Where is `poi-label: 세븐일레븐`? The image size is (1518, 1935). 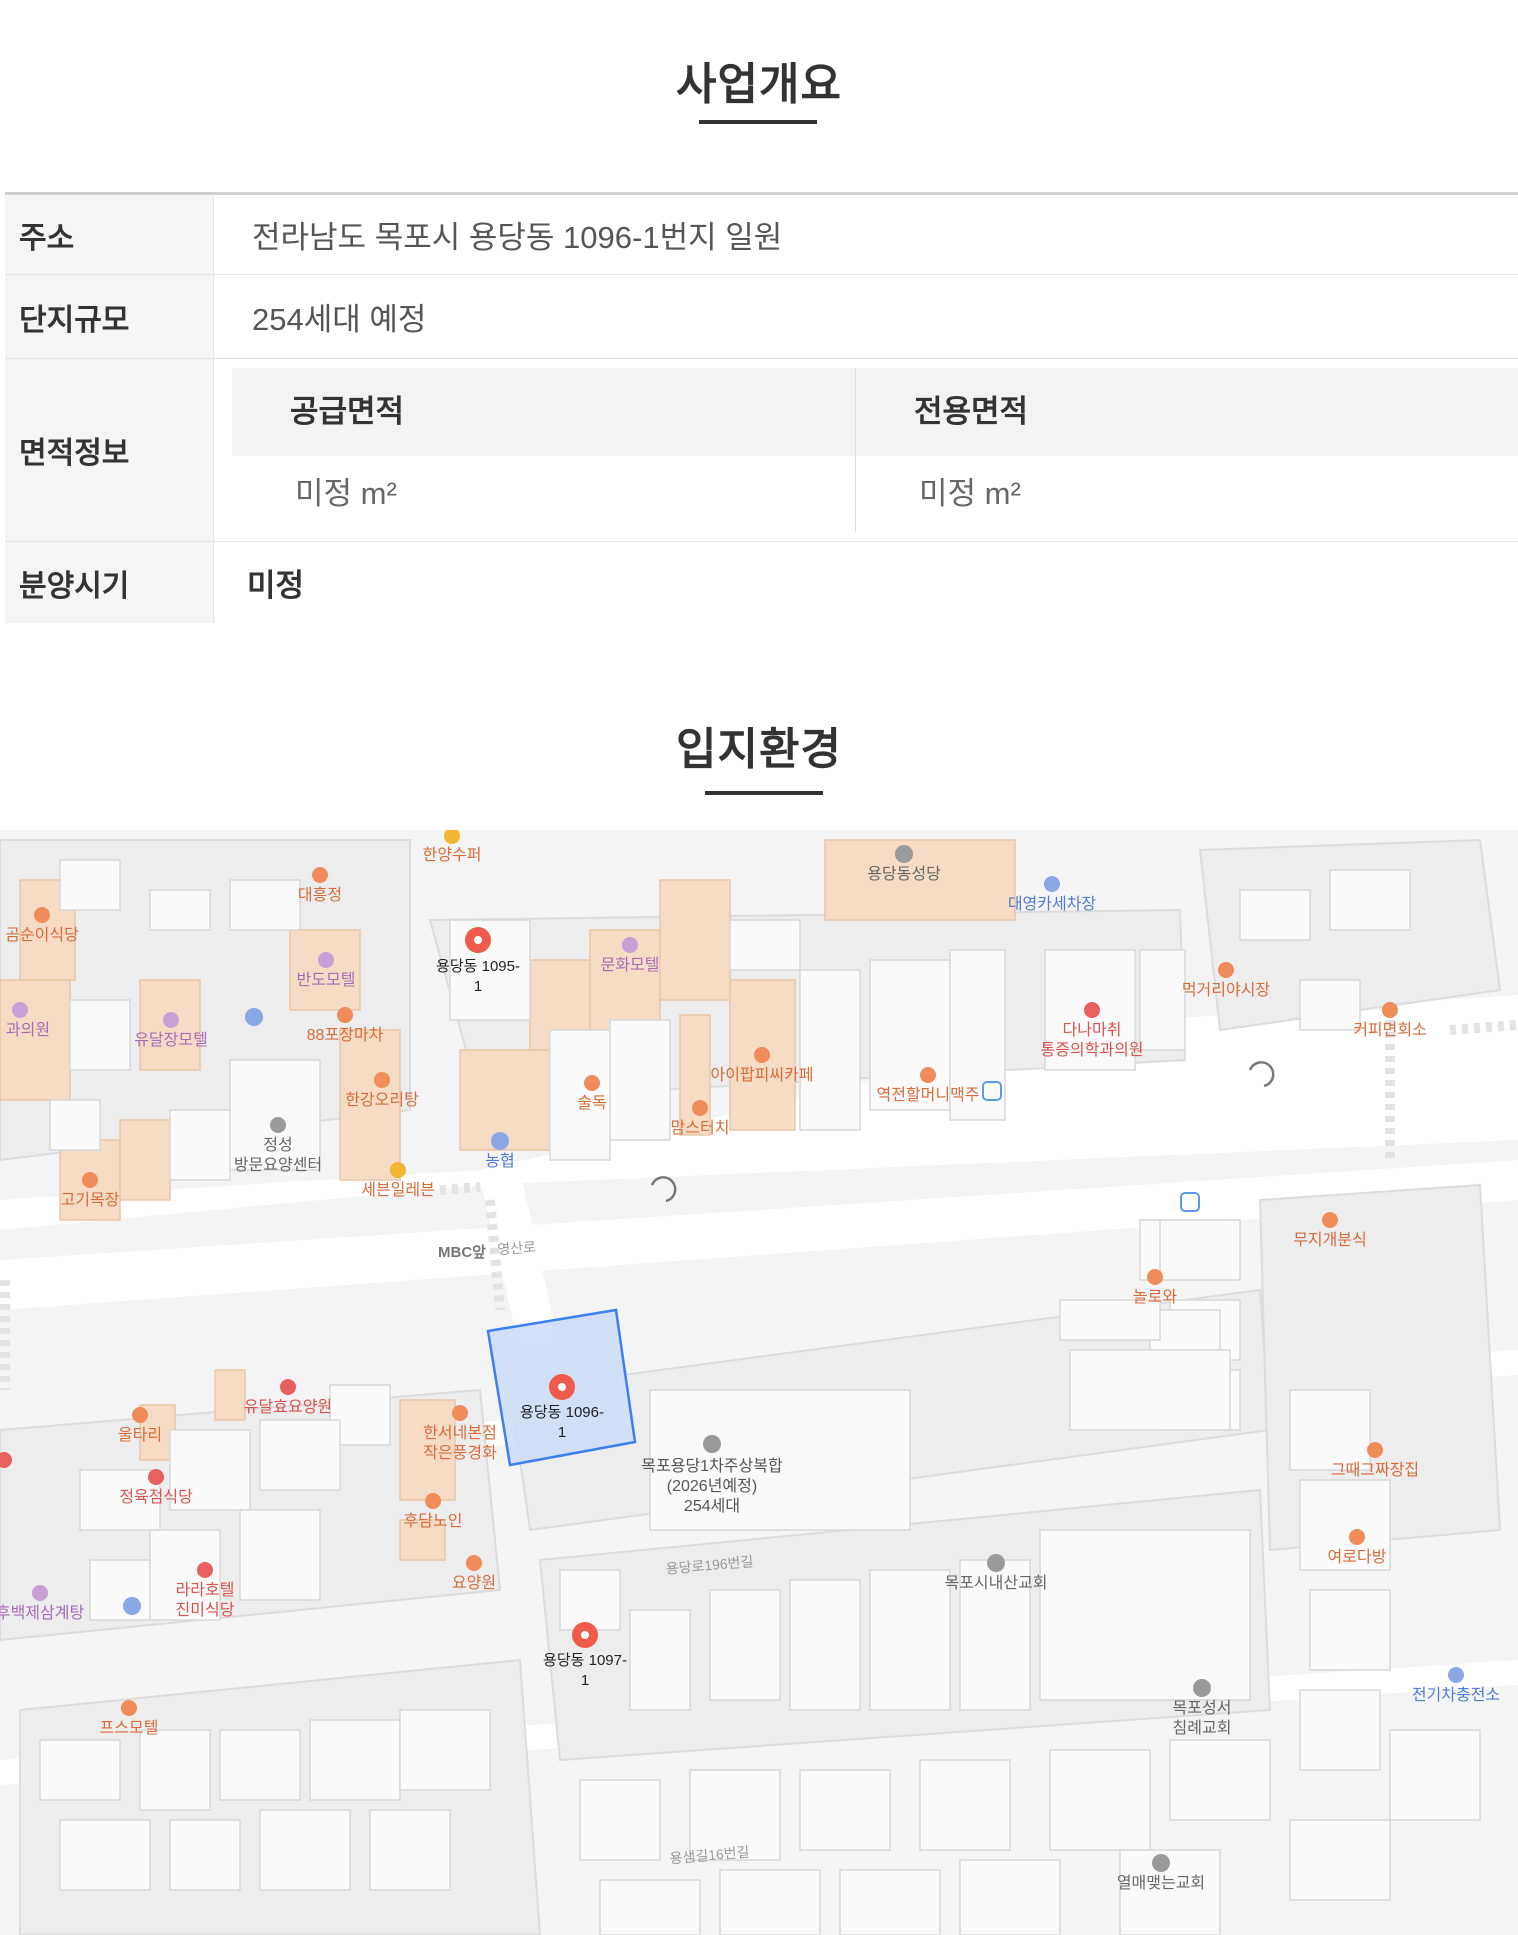
poi-label: 세븐일레븐 is located at coordinates (398, 1190).